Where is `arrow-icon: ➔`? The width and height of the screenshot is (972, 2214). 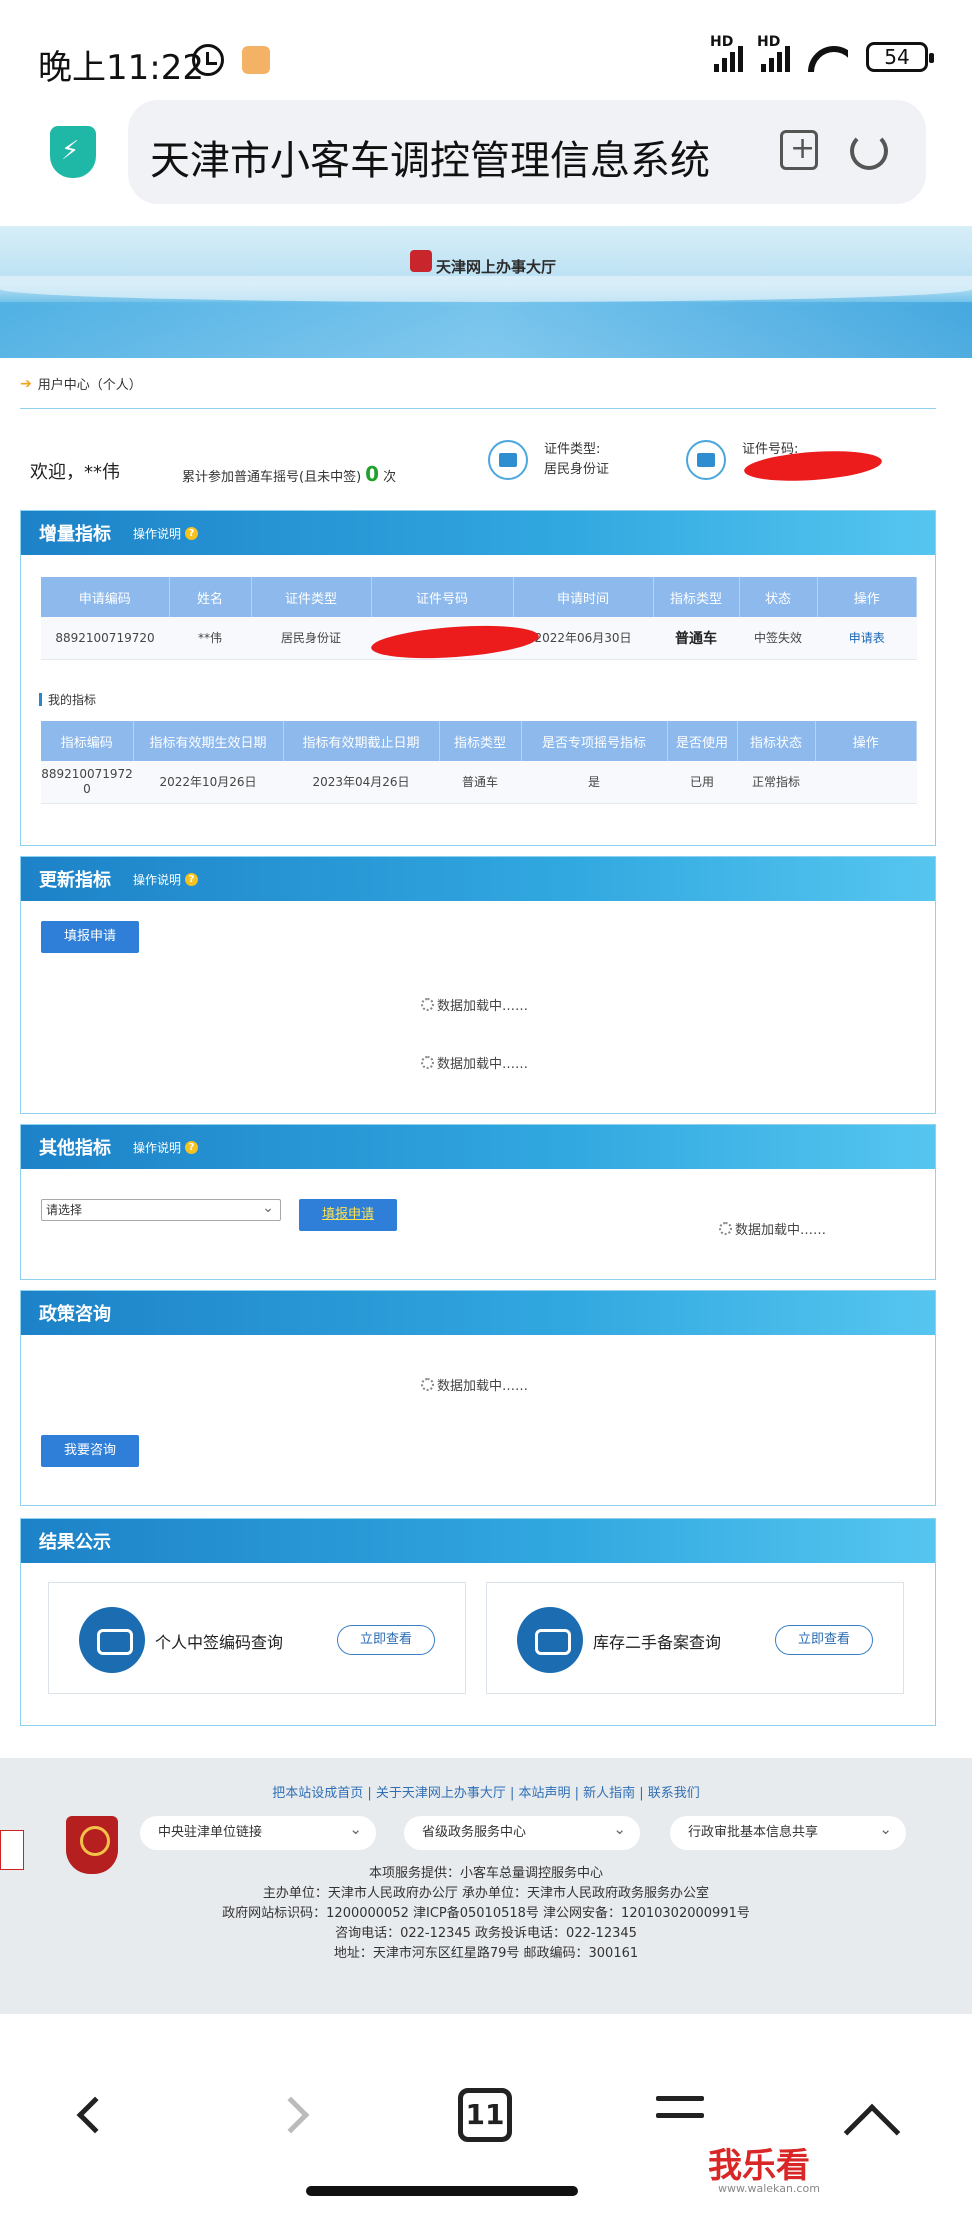 arrow-icon: ➔ is located at coordinates (26, 383).